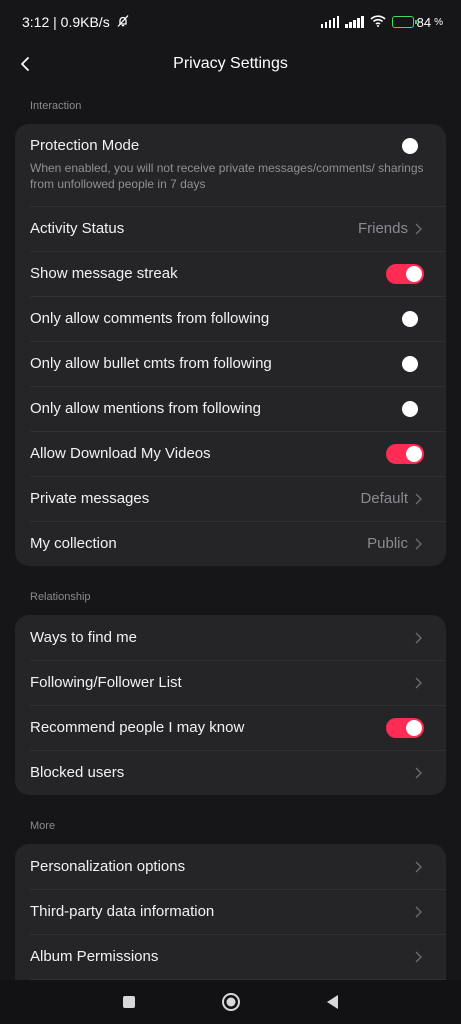 The width and height of the screenshot is (461, 1024). I want to click on recommend-people-row: Recommend people I may know, so click(230, 727).